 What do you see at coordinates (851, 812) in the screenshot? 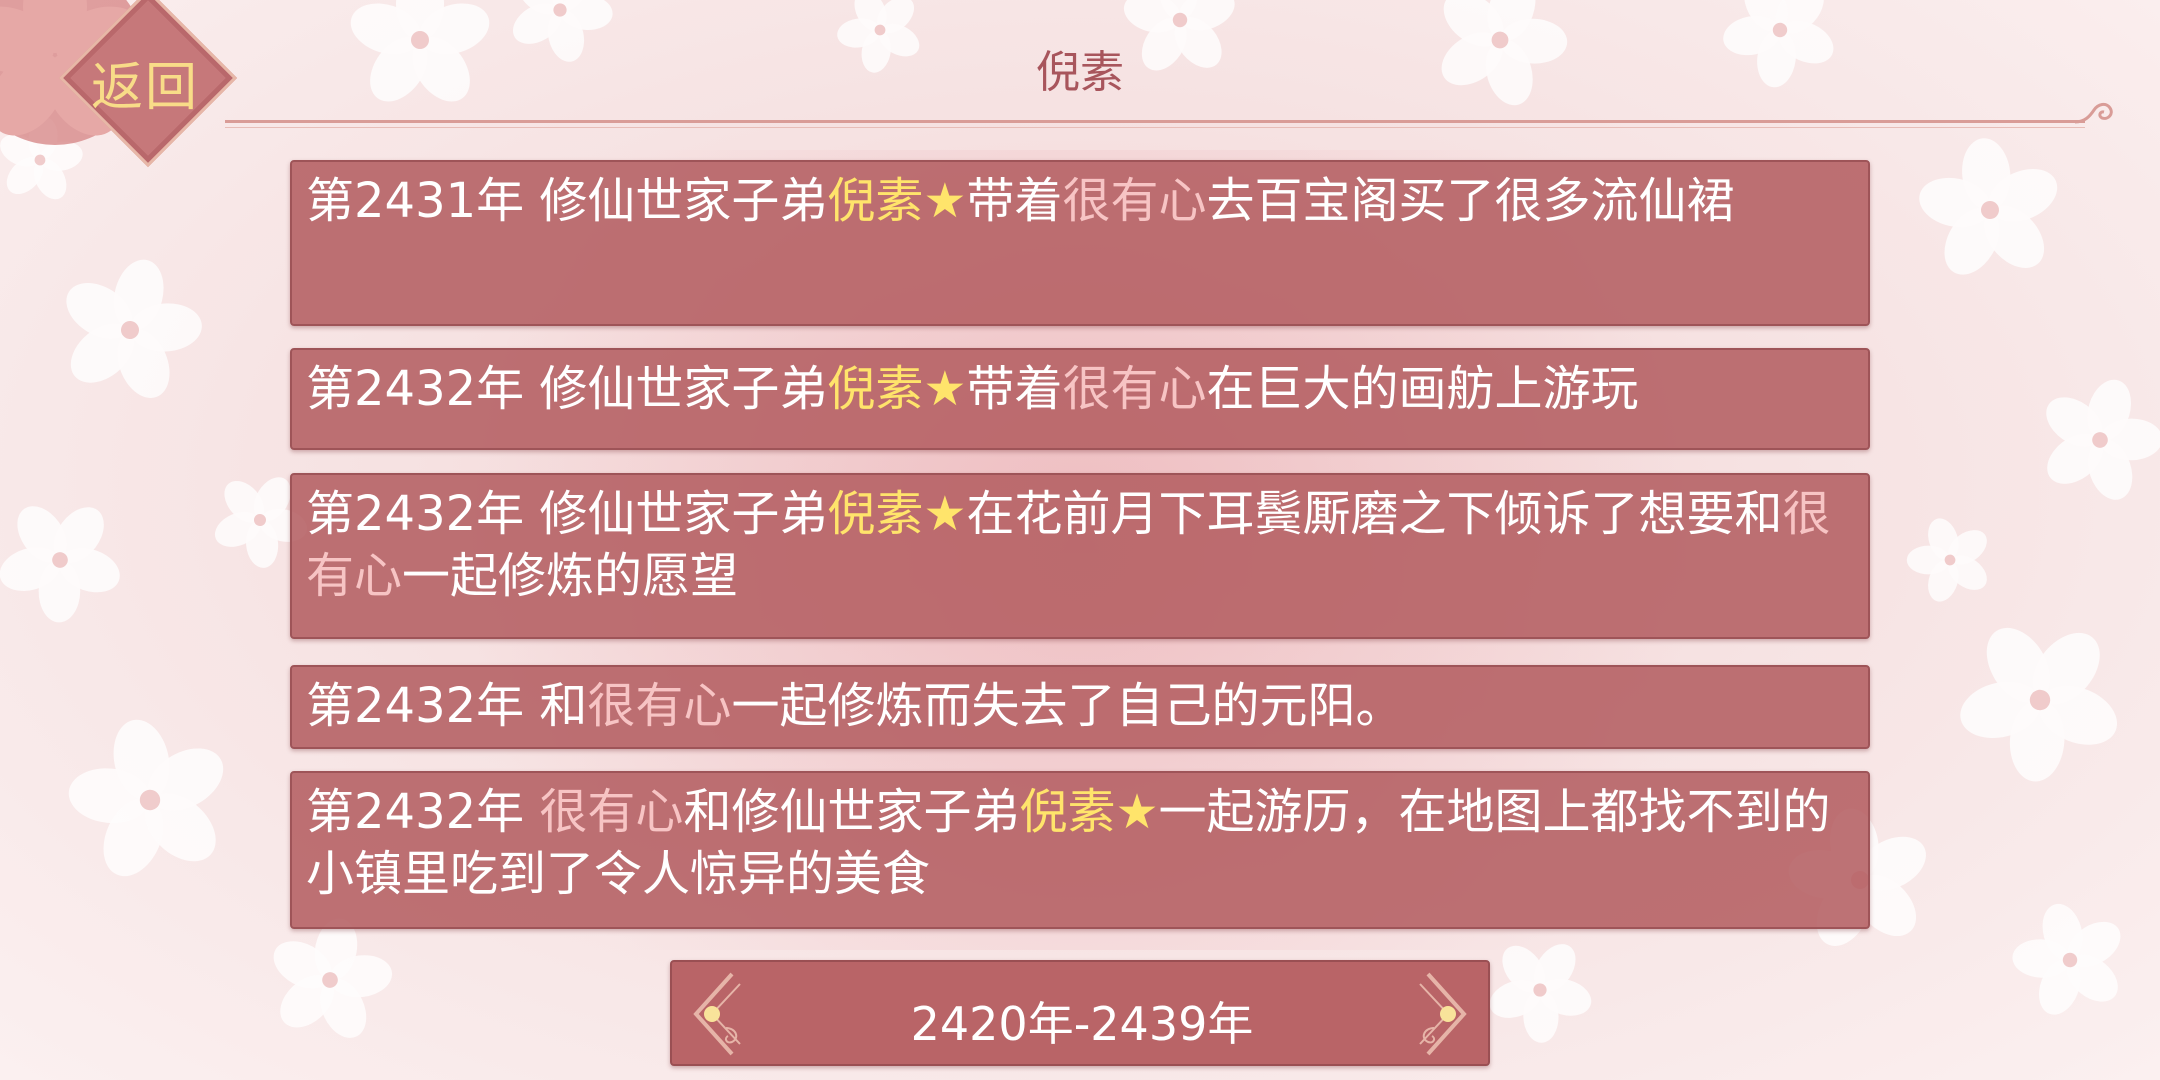
I see `event-segment: 和修仙世家子弟` at bounding box center [851, 812].